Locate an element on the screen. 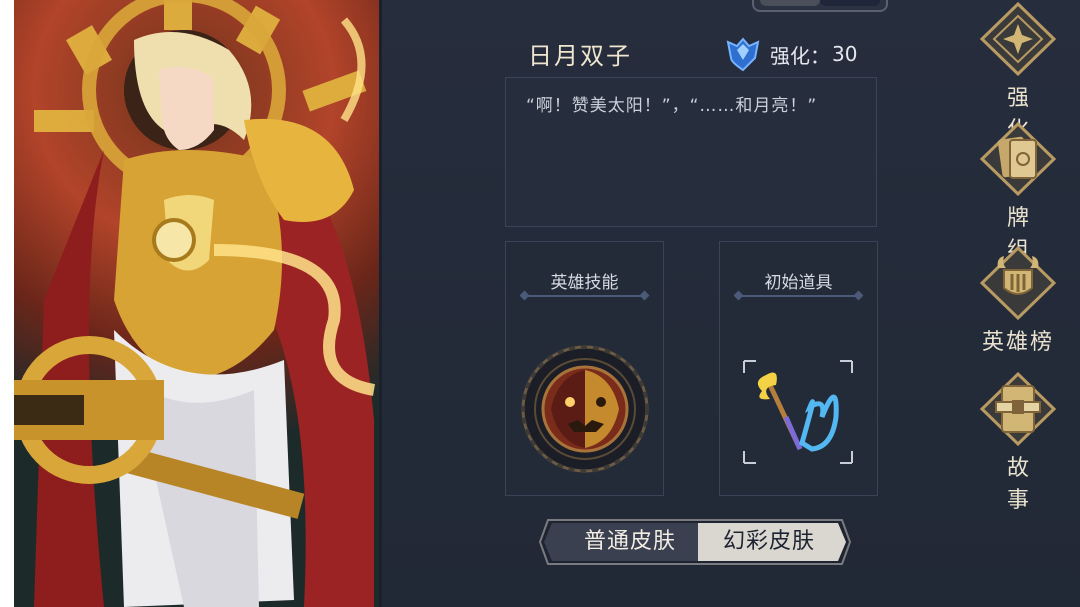 The height and width of the screenshot is (607, 1080). colorful-skin-tab: 幻彩皮肤 is located at coordinates (769, 542).